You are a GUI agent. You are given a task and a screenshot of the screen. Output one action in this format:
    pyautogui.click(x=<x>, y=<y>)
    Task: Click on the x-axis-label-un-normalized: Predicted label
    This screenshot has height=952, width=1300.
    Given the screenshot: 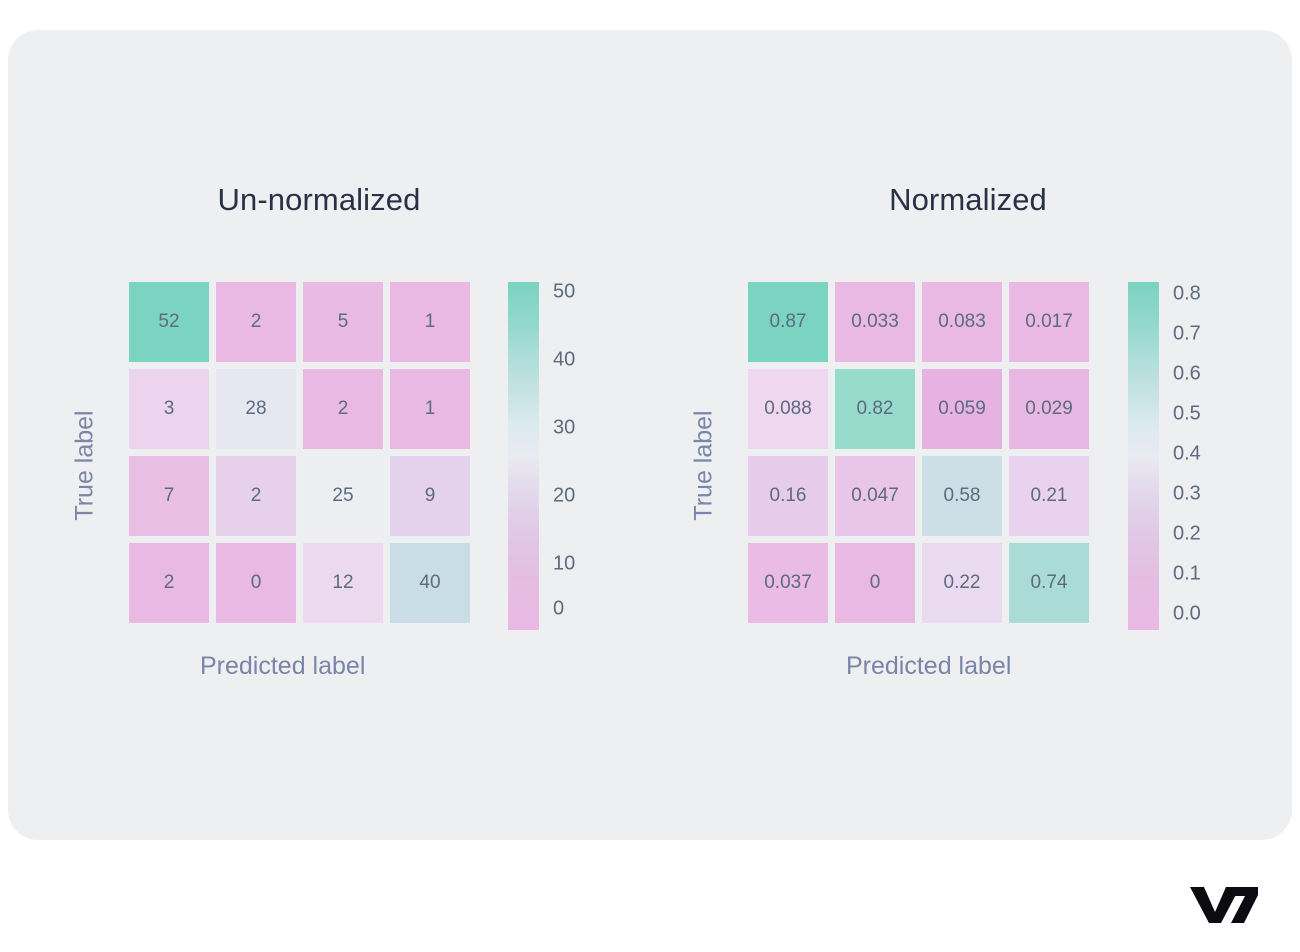 What is the action you would take?
    pyautogui.click(x=283, y=666)
    